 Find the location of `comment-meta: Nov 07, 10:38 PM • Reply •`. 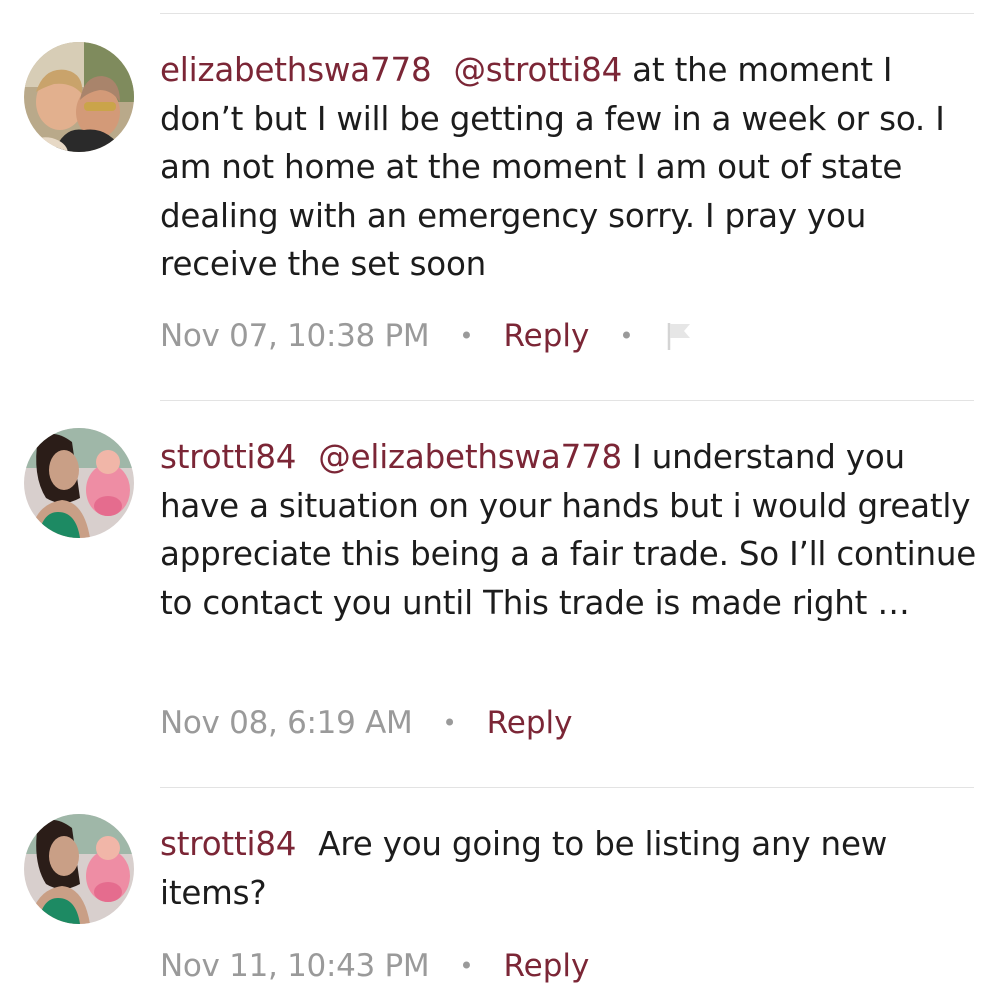

comment-meta: Nov 07, 10:38 PM • Reply • is located at coordinates (427, 336).